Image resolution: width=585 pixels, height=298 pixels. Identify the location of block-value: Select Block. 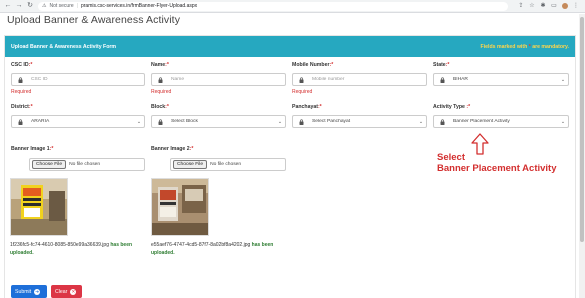
(184, 121).